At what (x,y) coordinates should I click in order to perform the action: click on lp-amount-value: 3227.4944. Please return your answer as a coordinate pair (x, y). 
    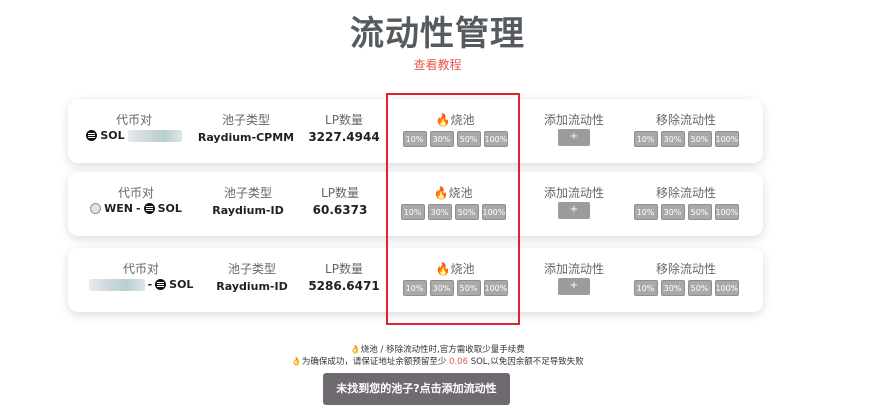
    Looking at the image, I should click on (344, 137).